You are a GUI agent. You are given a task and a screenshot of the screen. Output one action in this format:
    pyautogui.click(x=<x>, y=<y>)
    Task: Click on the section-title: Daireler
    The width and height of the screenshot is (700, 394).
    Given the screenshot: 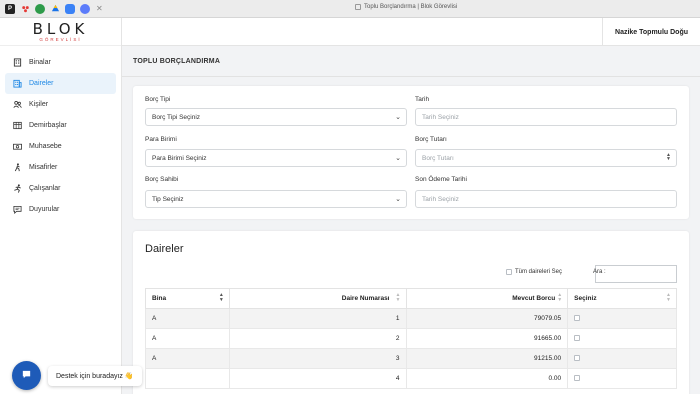 What is the action you would take?
    pyautogui.click(x=164, y=249)
    